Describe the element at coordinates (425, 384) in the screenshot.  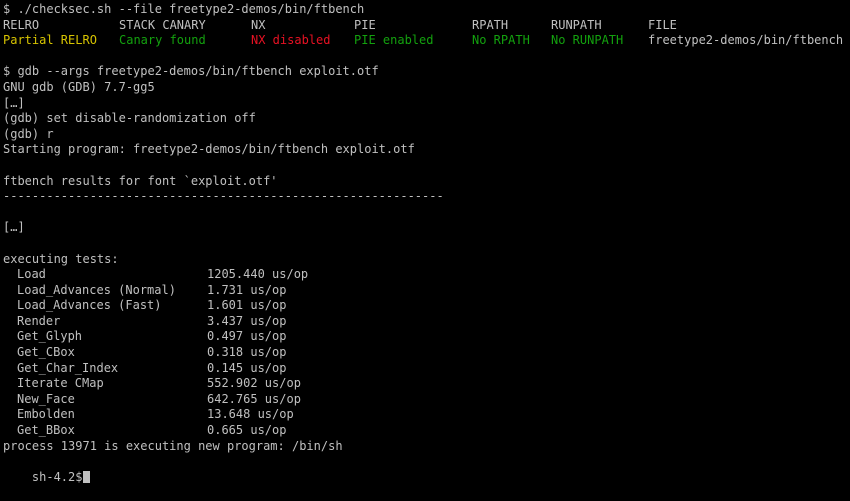
I see `test-row: Iterate CMap 552.902 us/op` at that location.